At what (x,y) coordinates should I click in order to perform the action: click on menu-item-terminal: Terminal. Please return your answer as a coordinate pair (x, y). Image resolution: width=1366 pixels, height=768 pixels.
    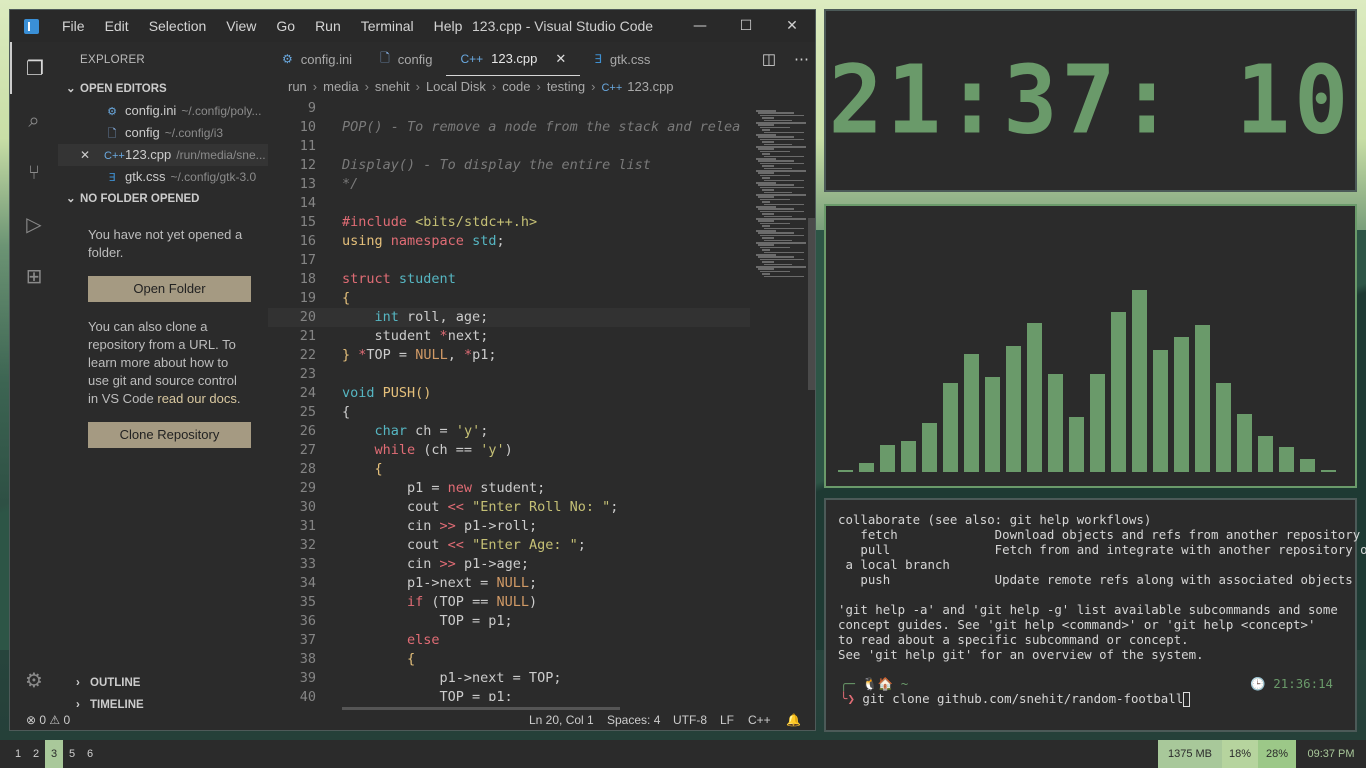
    Looking at the image, I should click on (387, 26).